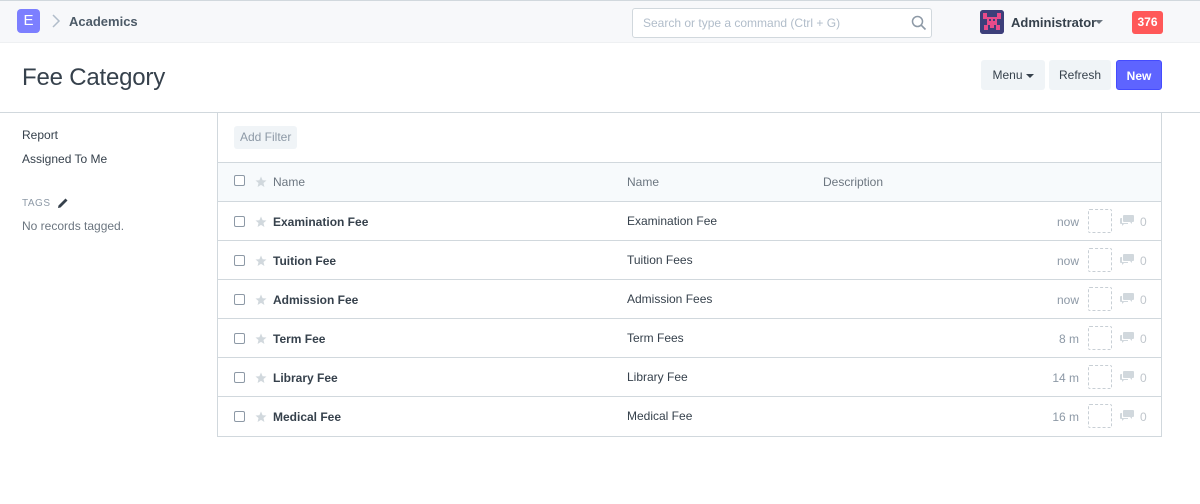  I want to click on sidebar-item-assigned-to-me: Assigned To Me, so click(64, 159).